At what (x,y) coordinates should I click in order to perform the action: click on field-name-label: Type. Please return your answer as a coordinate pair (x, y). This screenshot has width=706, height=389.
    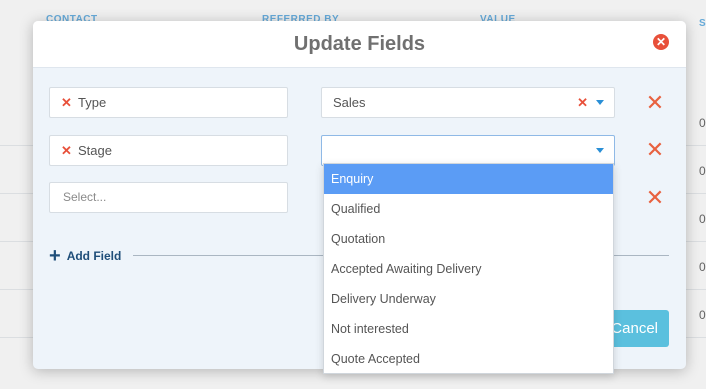
    Looking at the image, I should click on (92, 102).